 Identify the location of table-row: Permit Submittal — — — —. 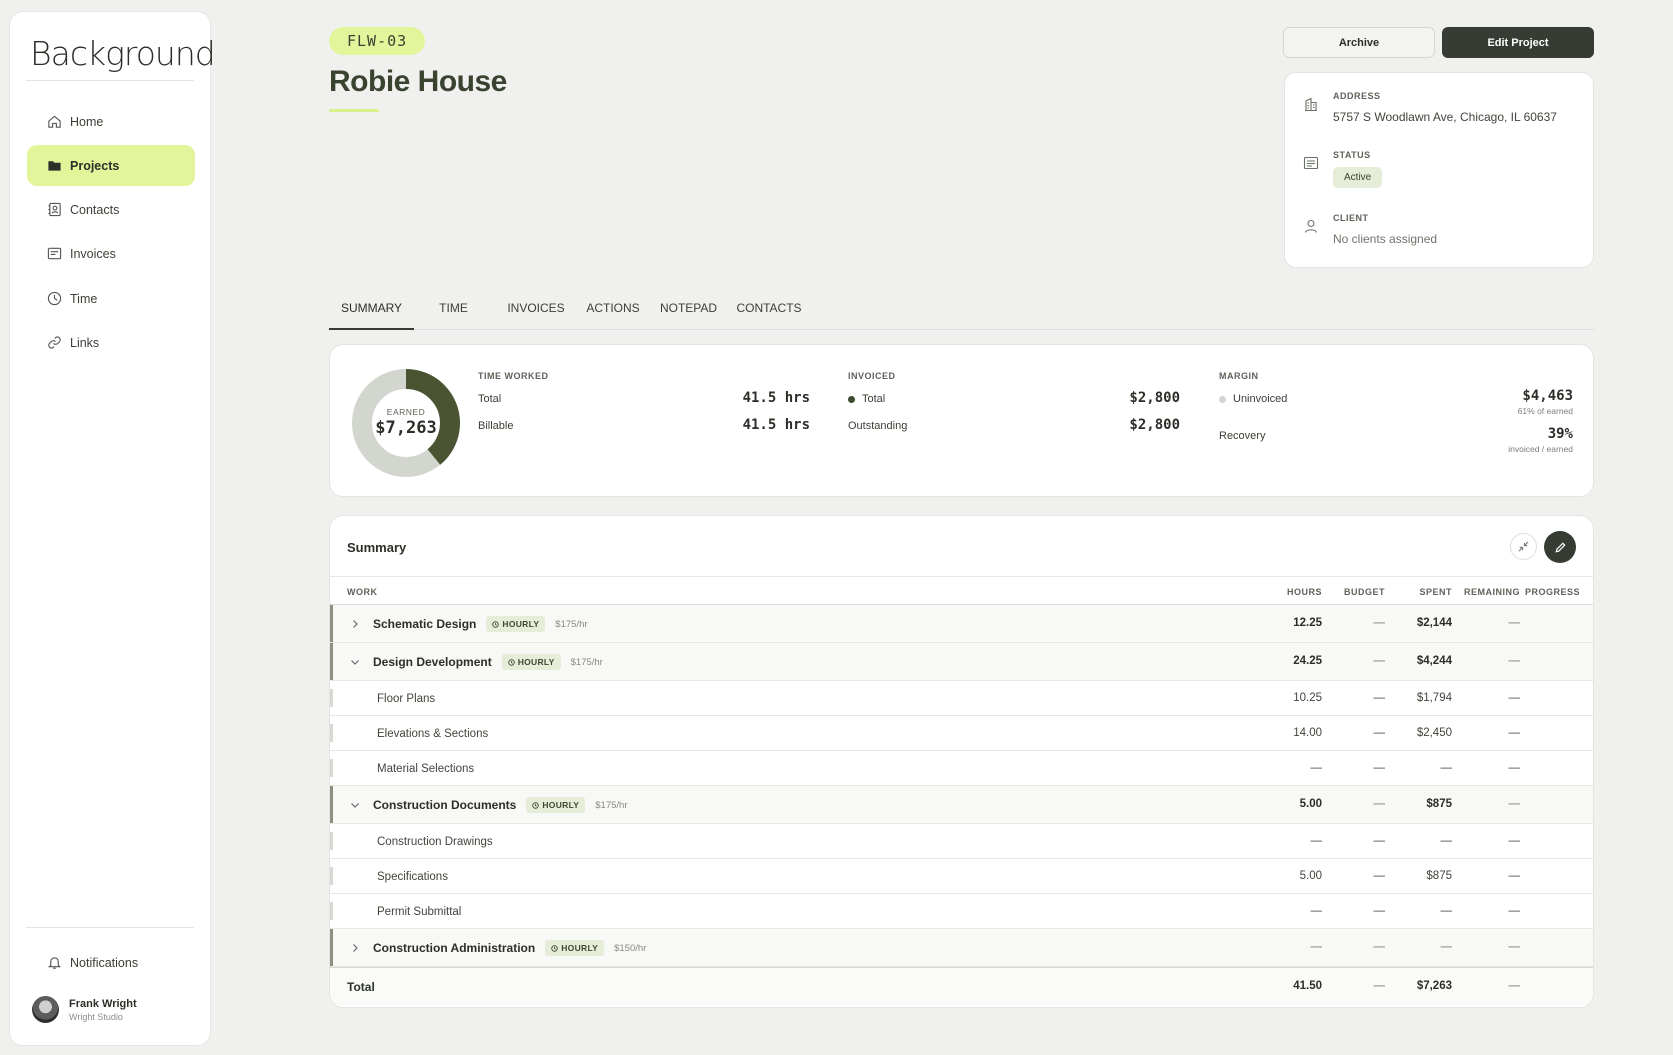
(961, 911).